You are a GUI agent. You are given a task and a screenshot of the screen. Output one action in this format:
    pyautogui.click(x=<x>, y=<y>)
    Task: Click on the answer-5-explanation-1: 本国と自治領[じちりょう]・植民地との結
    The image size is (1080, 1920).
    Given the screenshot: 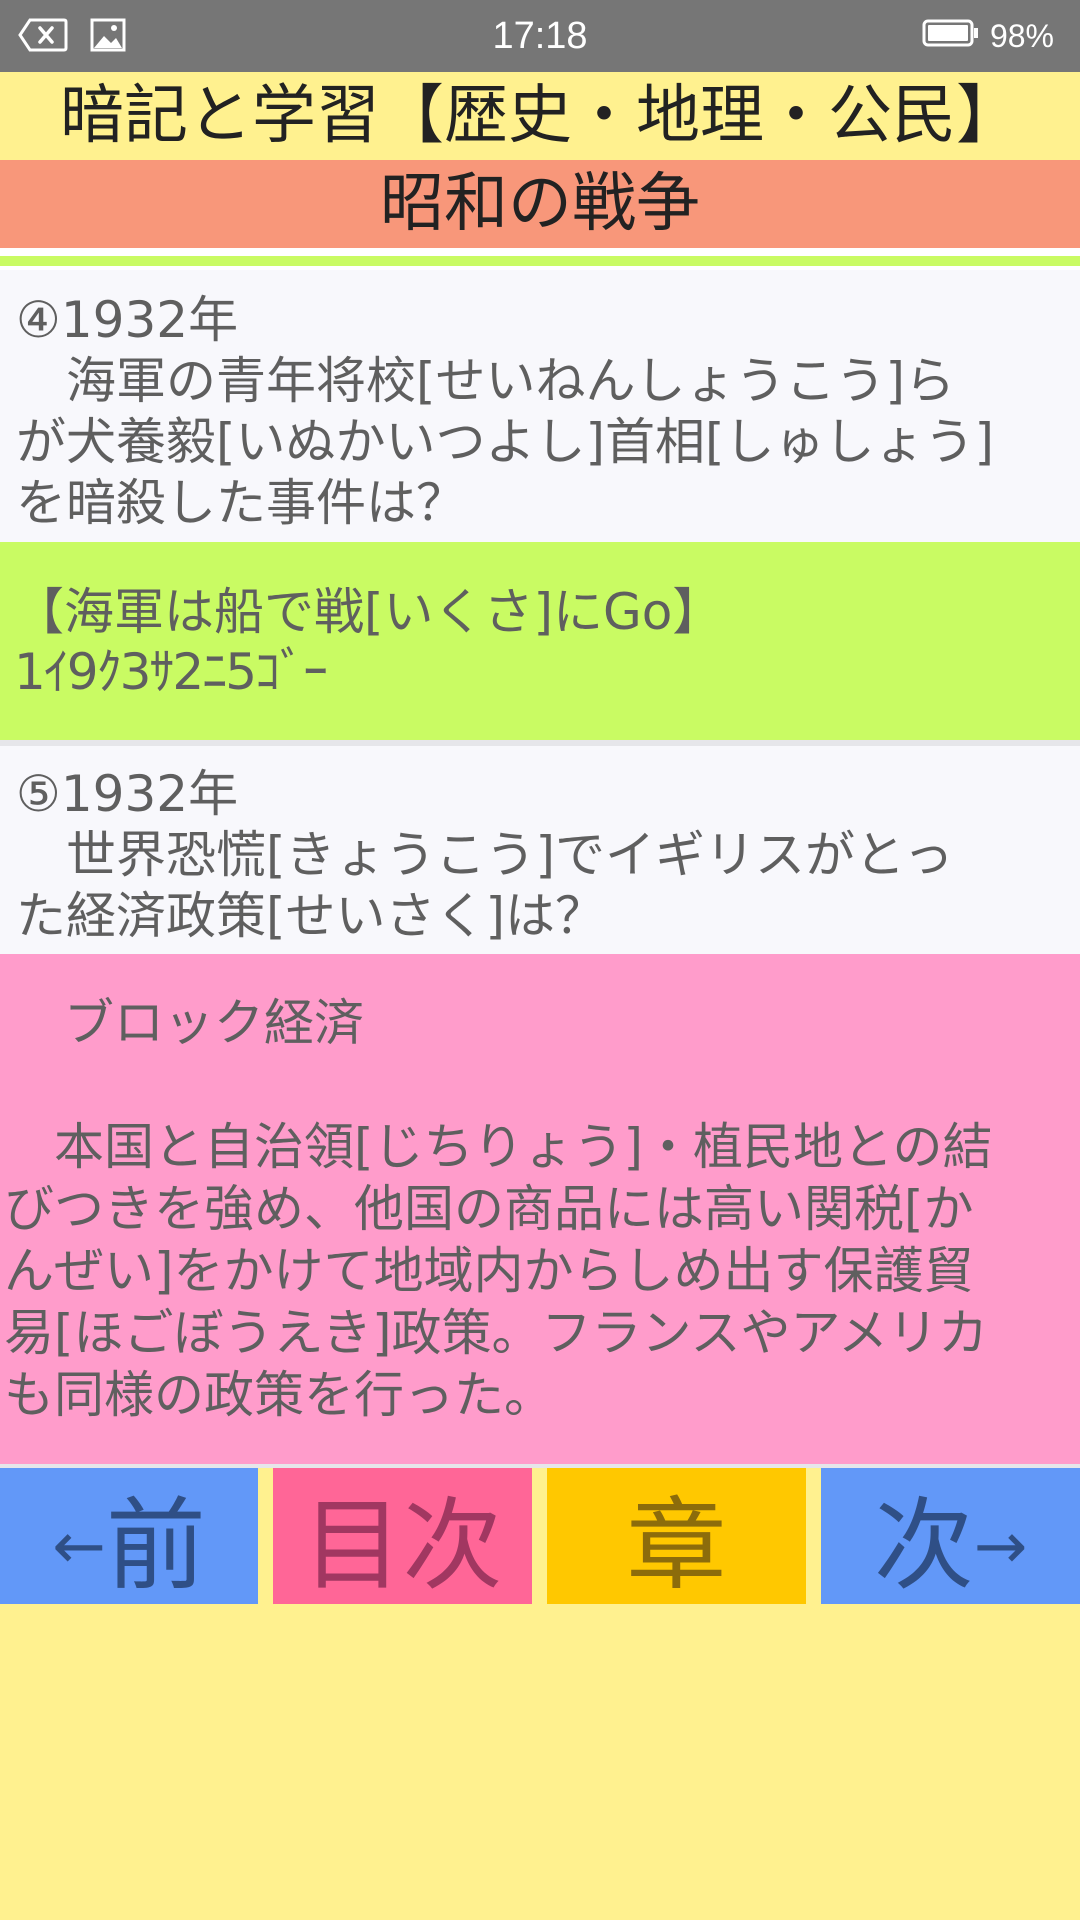 What is the action you would take?
    pyautogui.click(x=498, y=1147)
    